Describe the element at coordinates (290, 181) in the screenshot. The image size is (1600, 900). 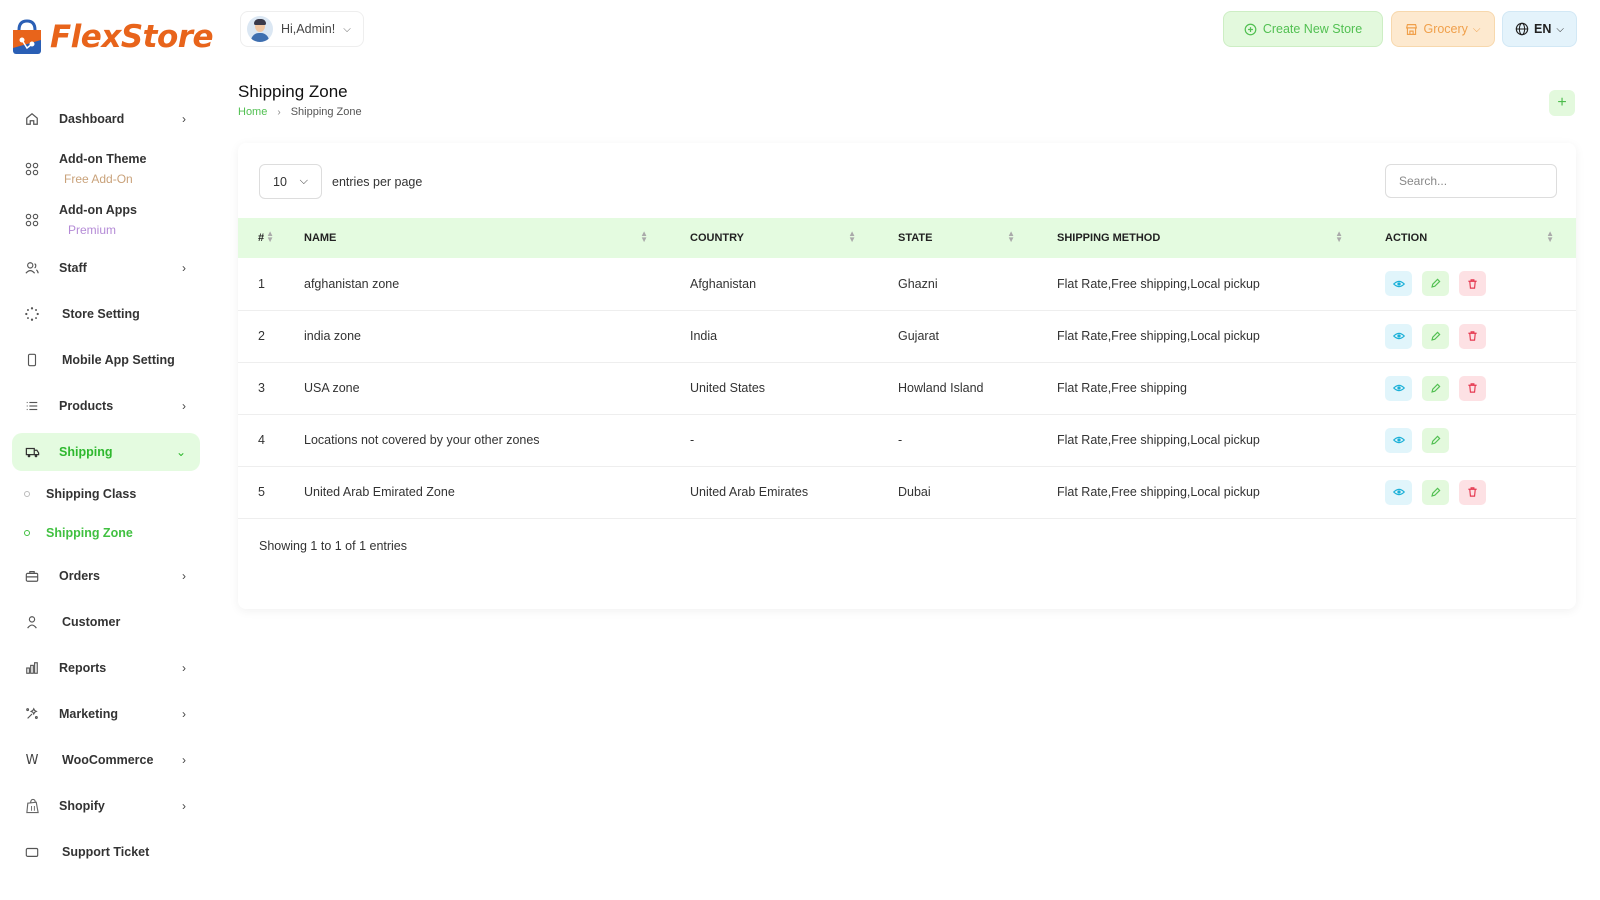
I see `per-page-select: 10 ⌵` at that location.